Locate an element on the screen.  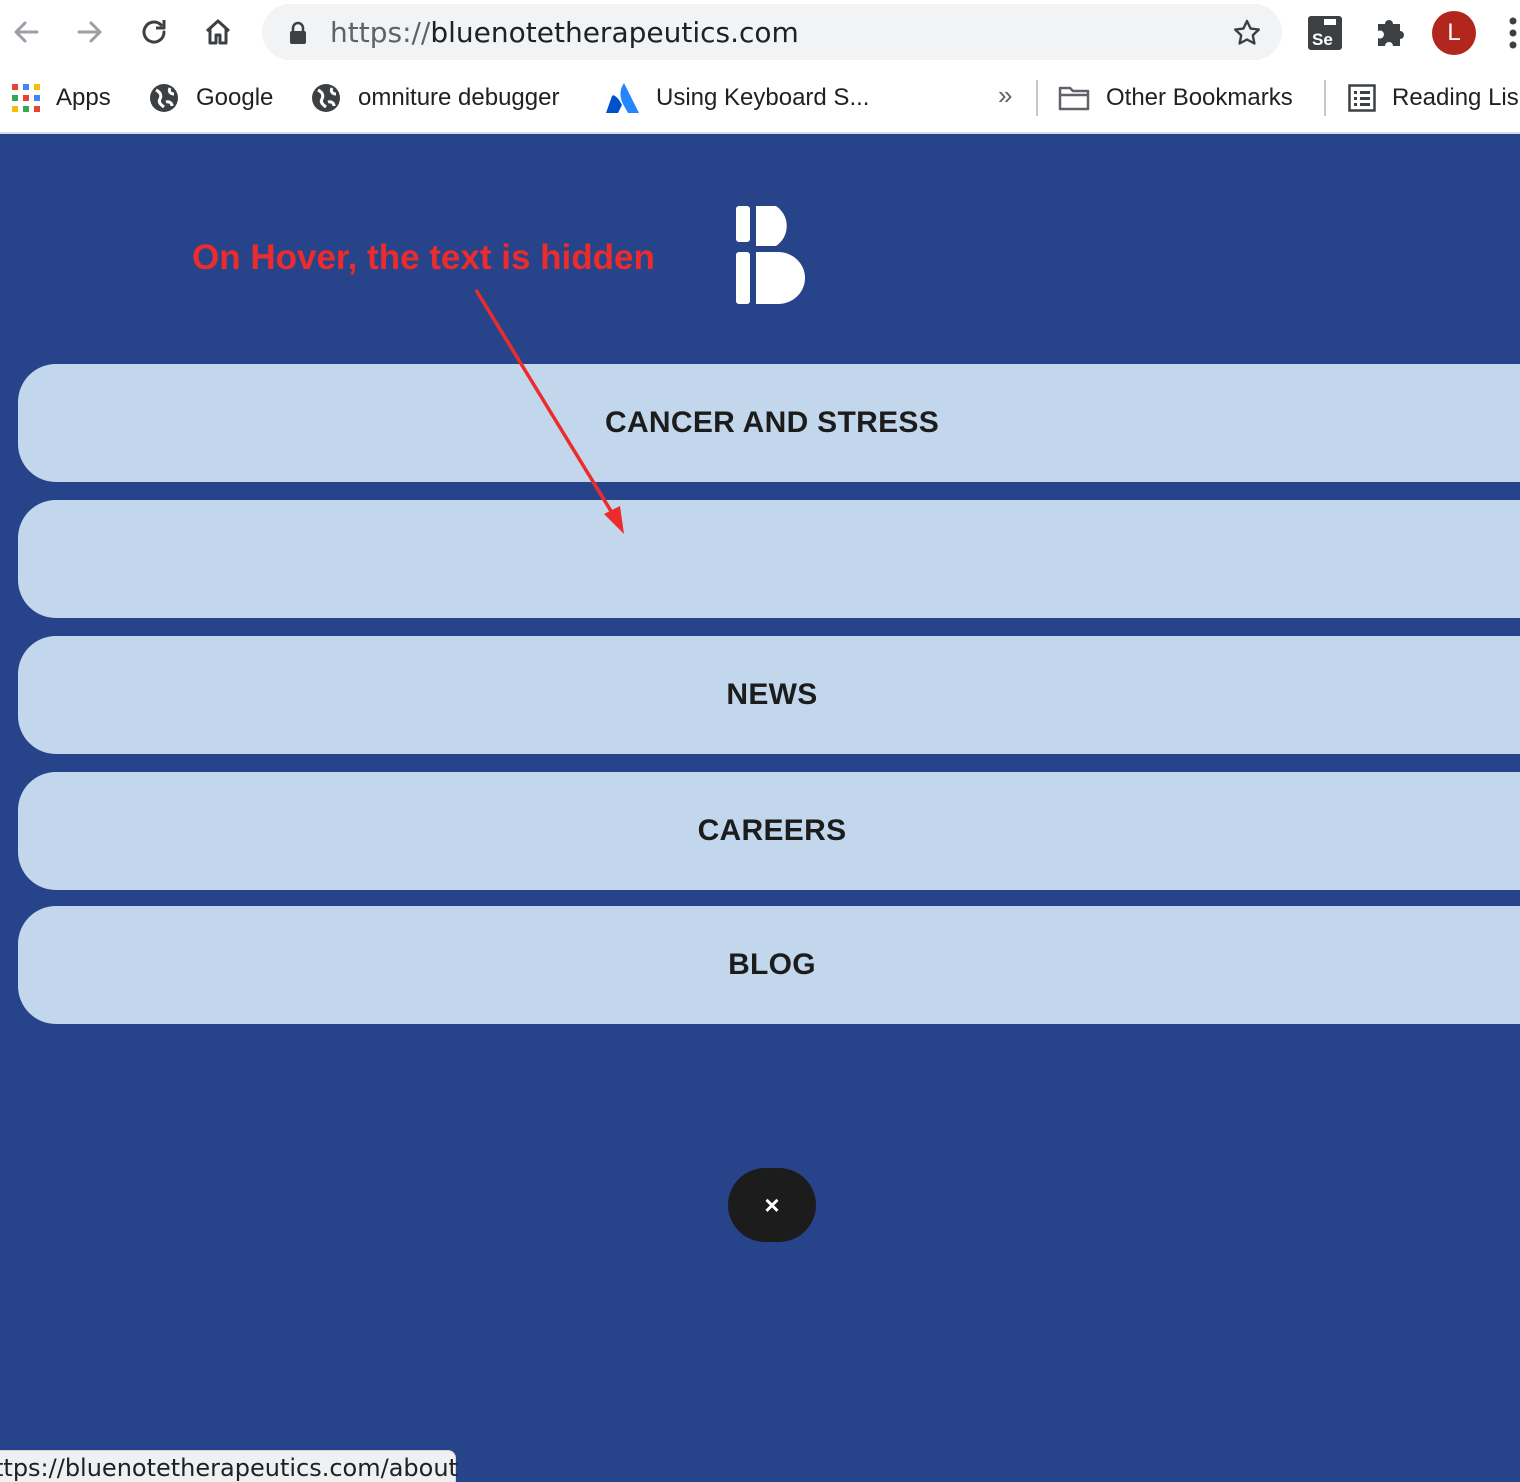
menu-item-hovered is located at coordinates (769, 559).